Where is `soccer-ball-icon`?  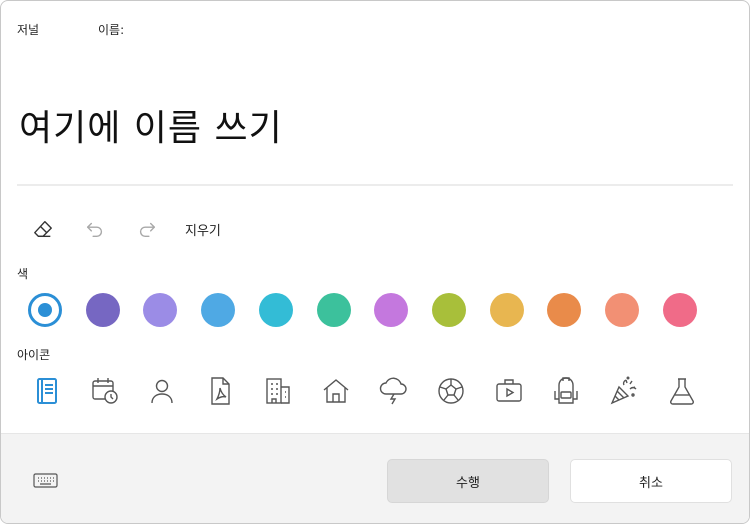 soccer-ball-icon is located at coordinates (451, 391).